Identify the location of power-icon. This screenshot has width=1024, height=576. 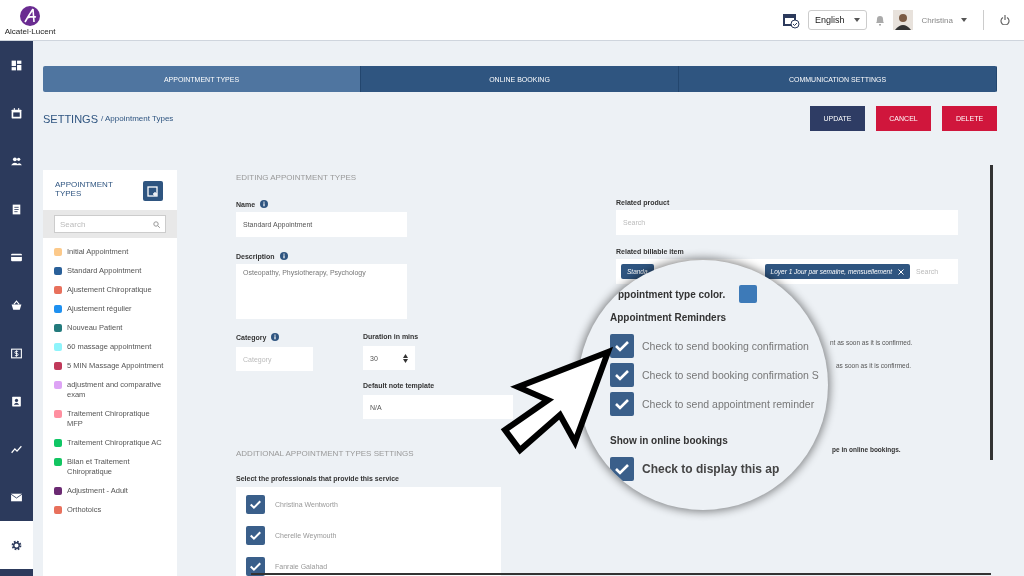
(1005, 20).